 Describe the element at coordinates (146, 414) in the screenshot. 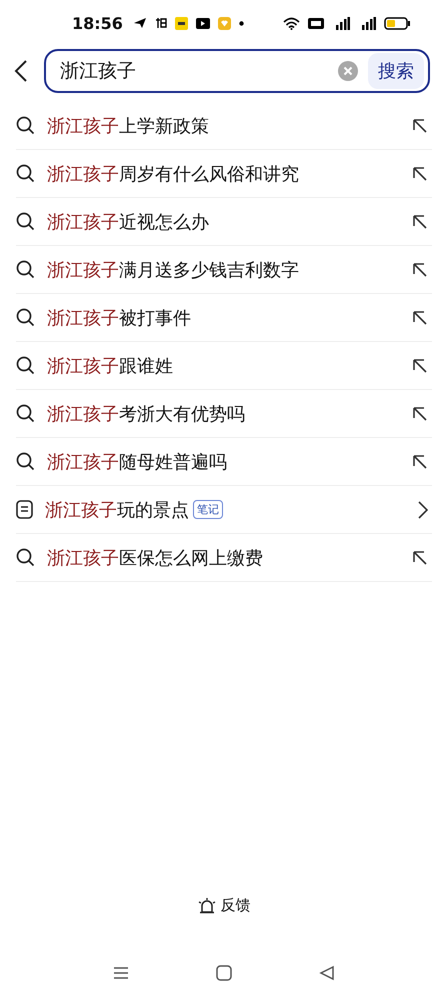

I see `suggestion-text: 浙江孩子考浙大有优势吗` at that location.